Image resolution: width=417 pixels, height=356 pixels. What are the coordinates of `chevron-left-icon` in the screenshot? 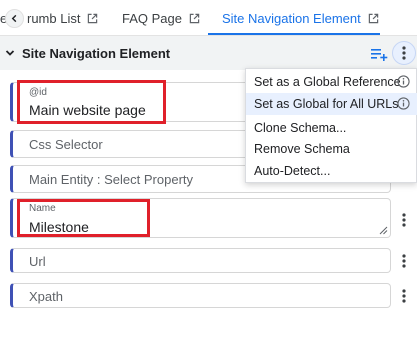 It's located at (14, 18).